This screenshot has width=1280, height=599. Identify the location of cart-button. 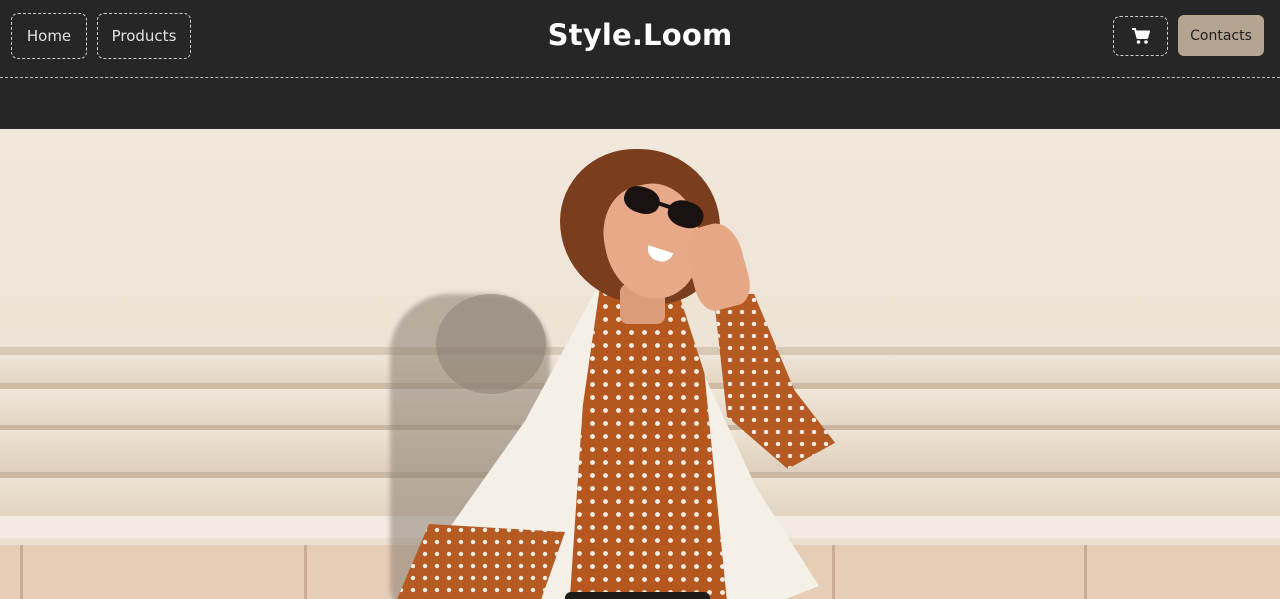
(1140, 35).